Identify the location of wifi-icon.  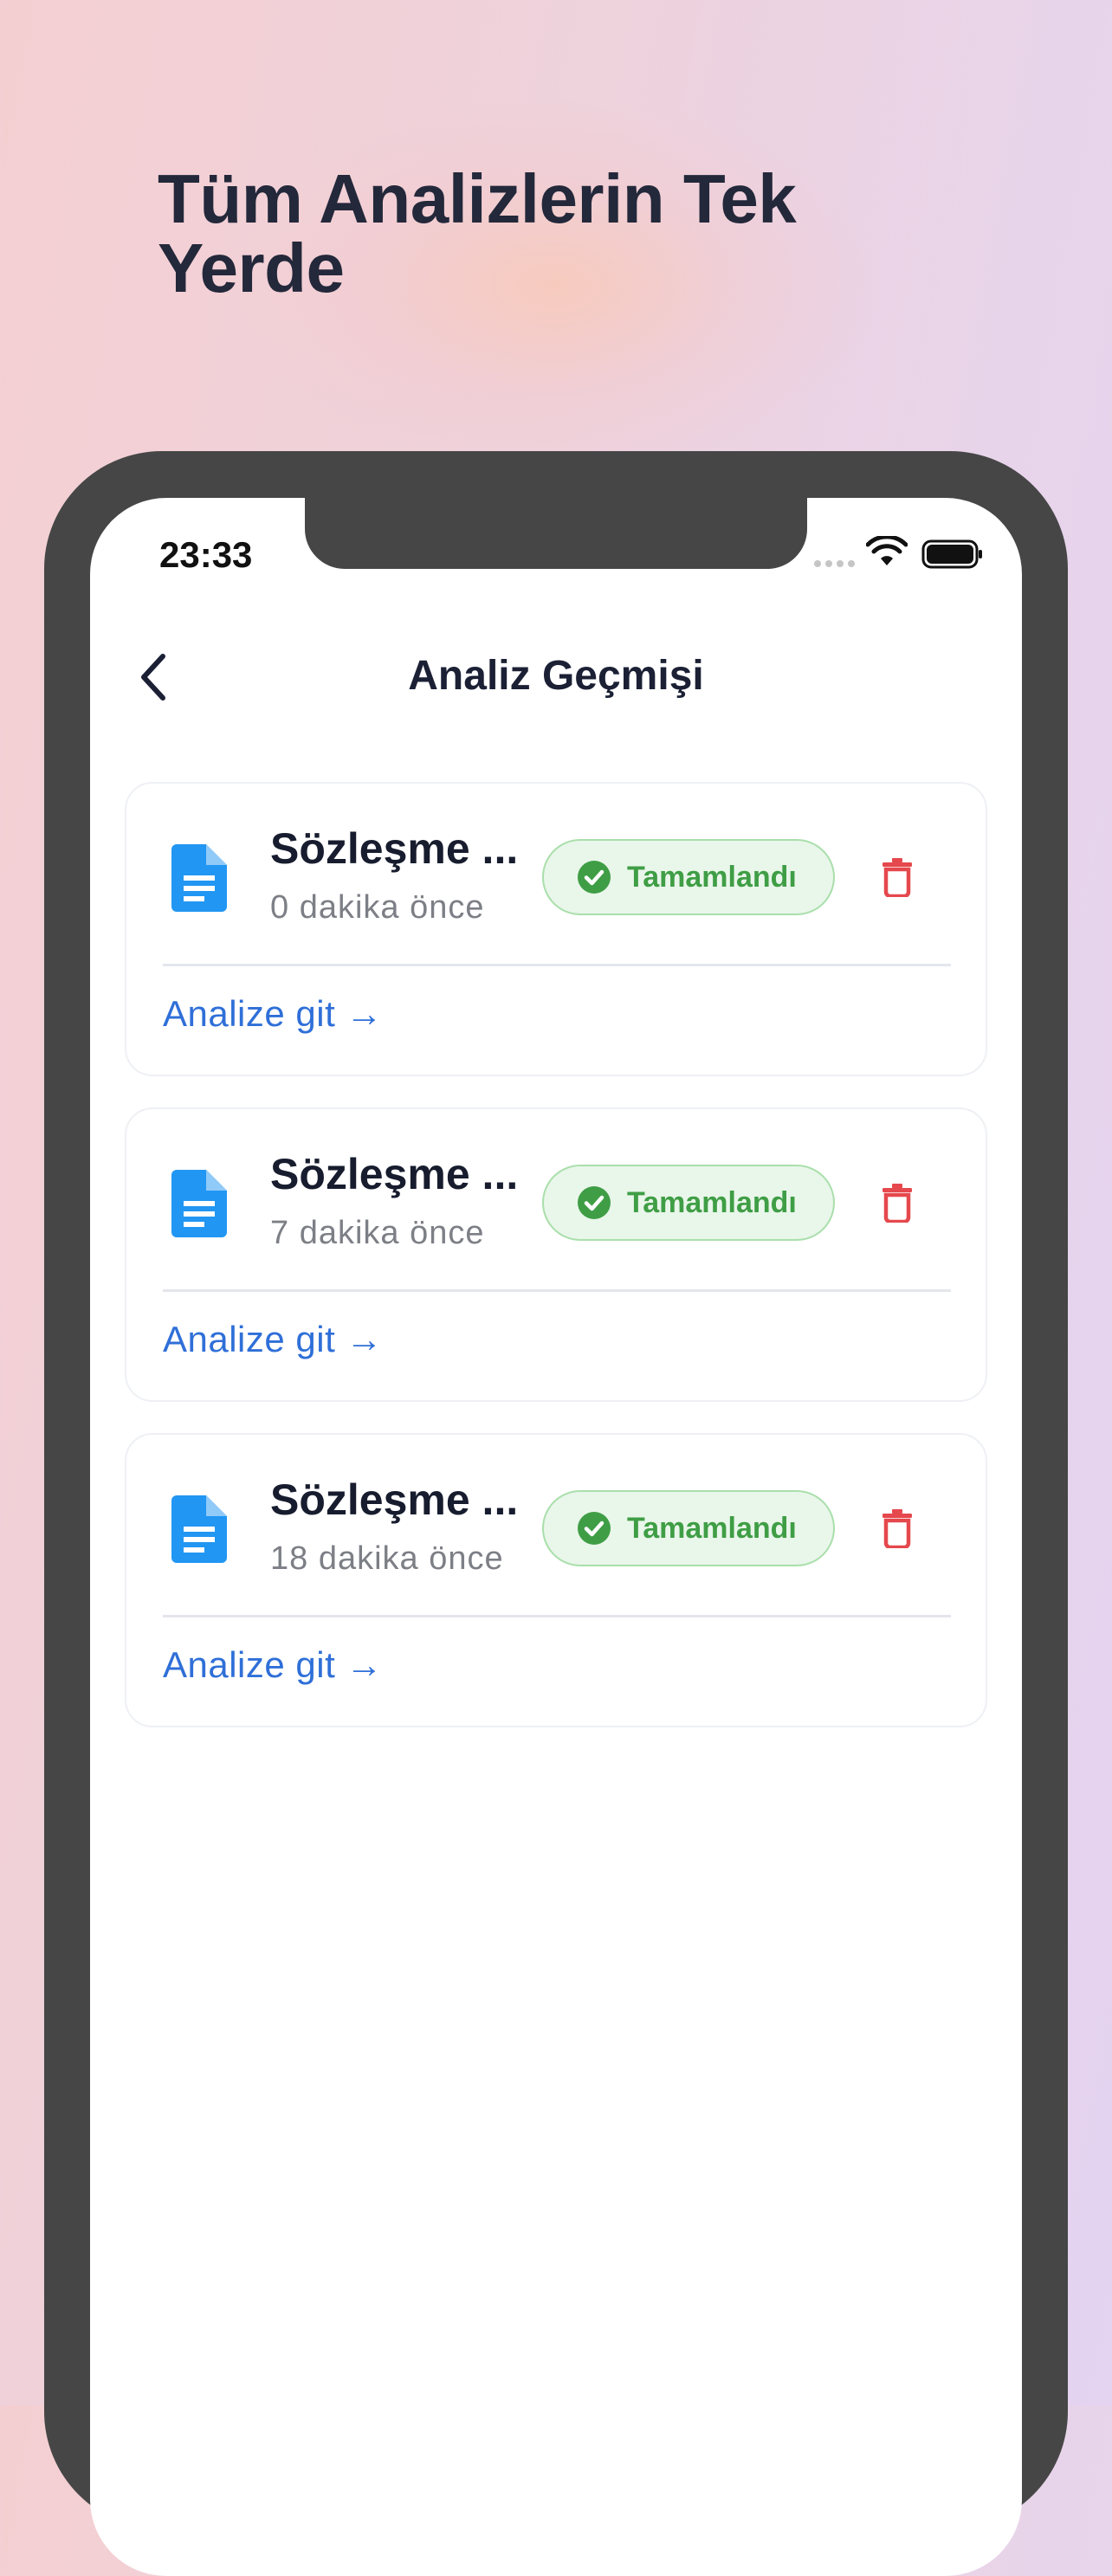
(887, 550).